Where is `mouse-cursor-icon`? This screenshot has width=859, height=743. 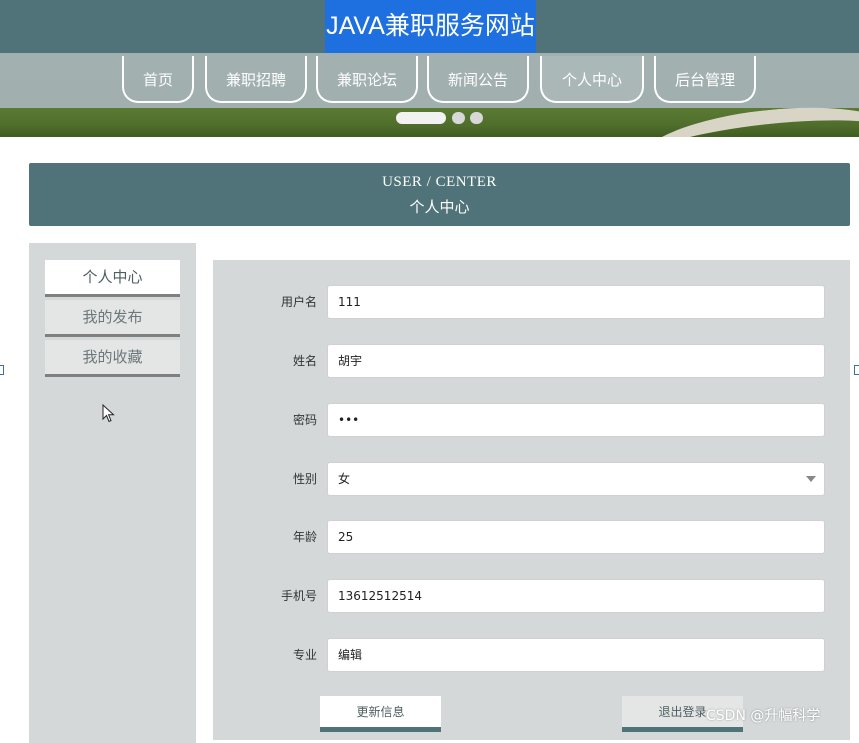 mouse-cursor-icon is located at coordinates (108, 413).